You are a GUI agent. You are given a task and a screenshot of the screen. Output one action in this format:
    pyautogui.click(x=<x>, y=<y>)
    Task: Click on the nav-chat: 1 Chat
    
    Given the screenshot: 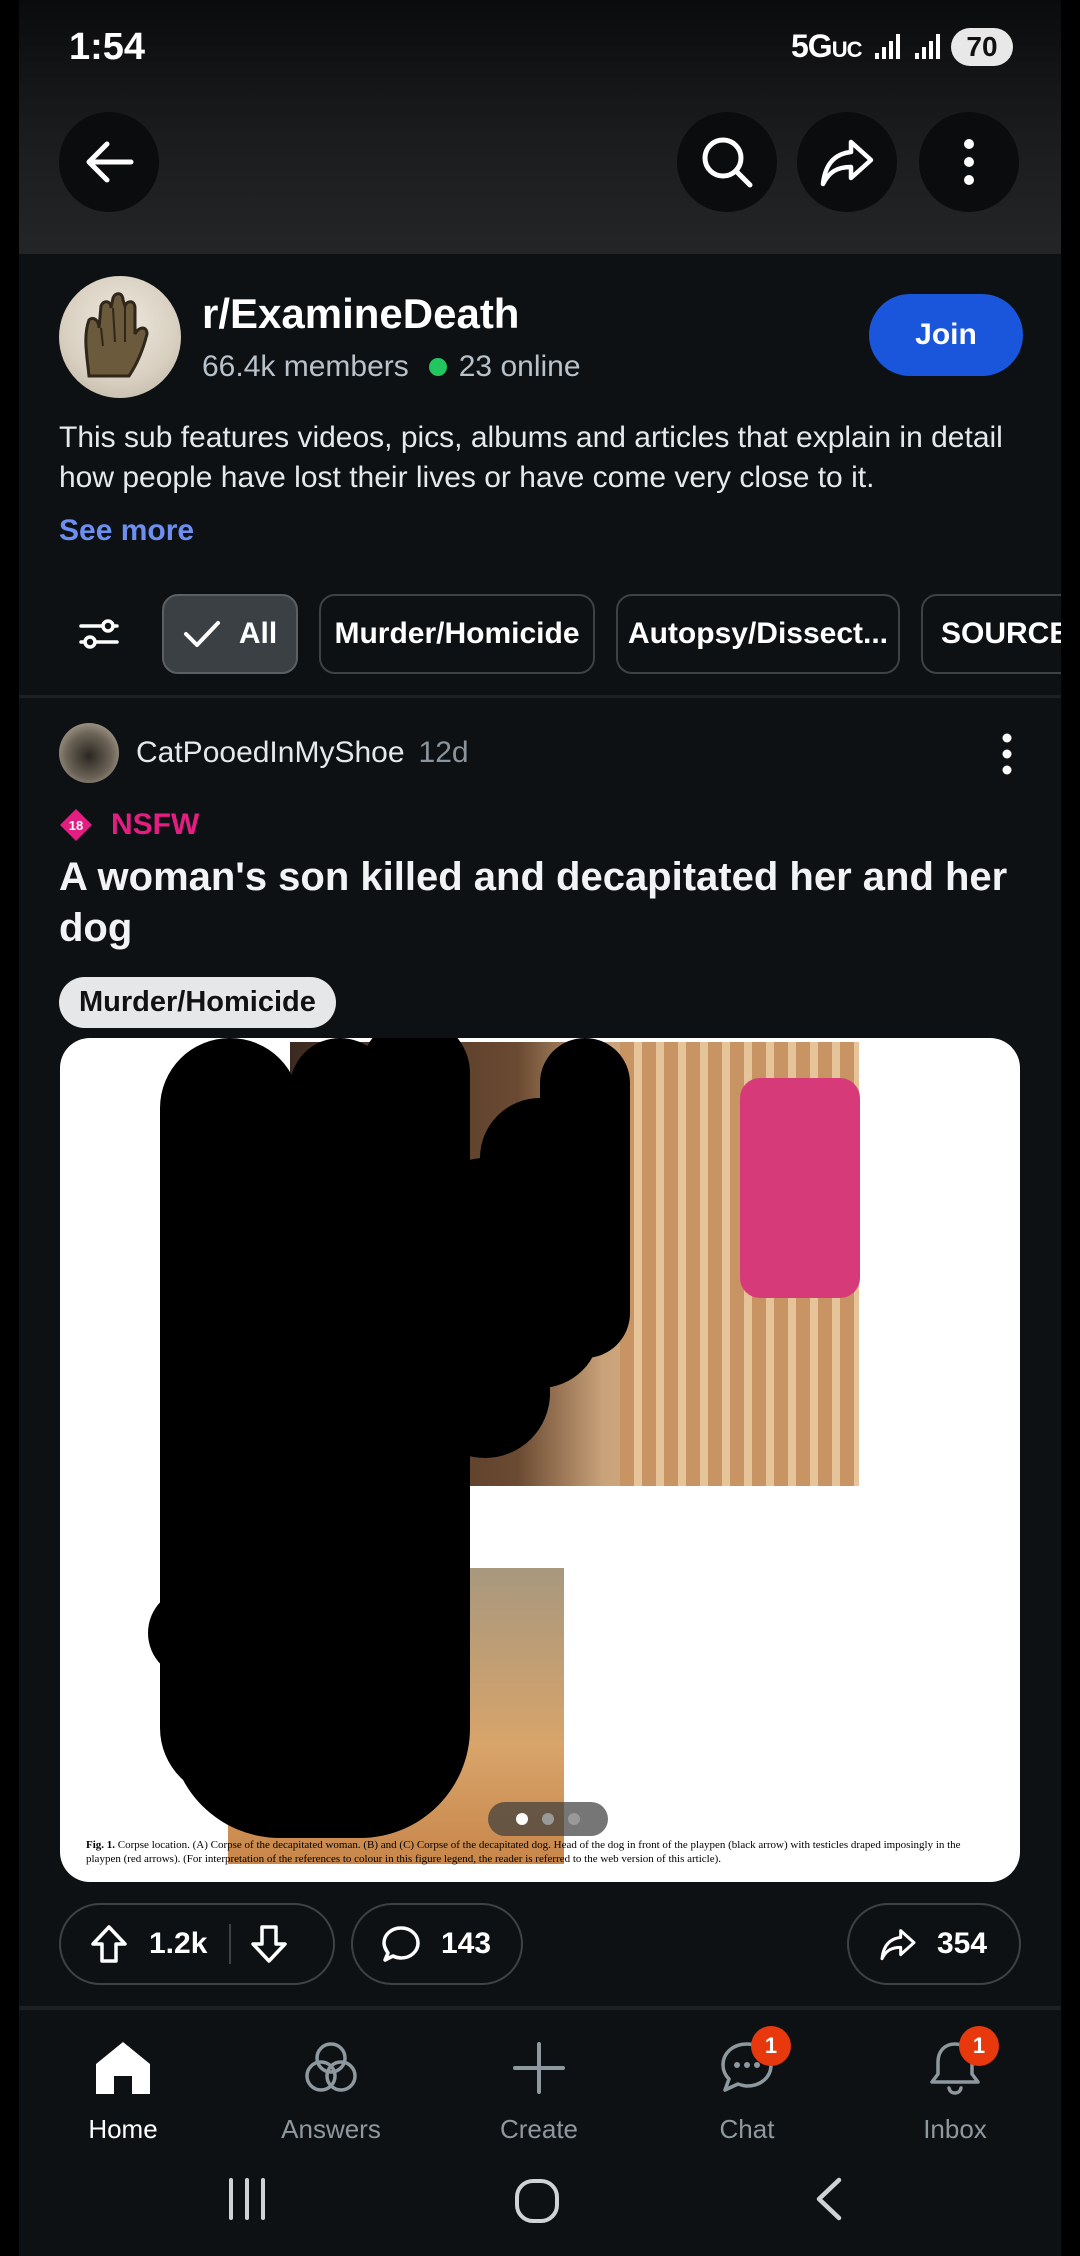 What is the action you would take?
    pyautogui.click(x=747, y=2080)
    